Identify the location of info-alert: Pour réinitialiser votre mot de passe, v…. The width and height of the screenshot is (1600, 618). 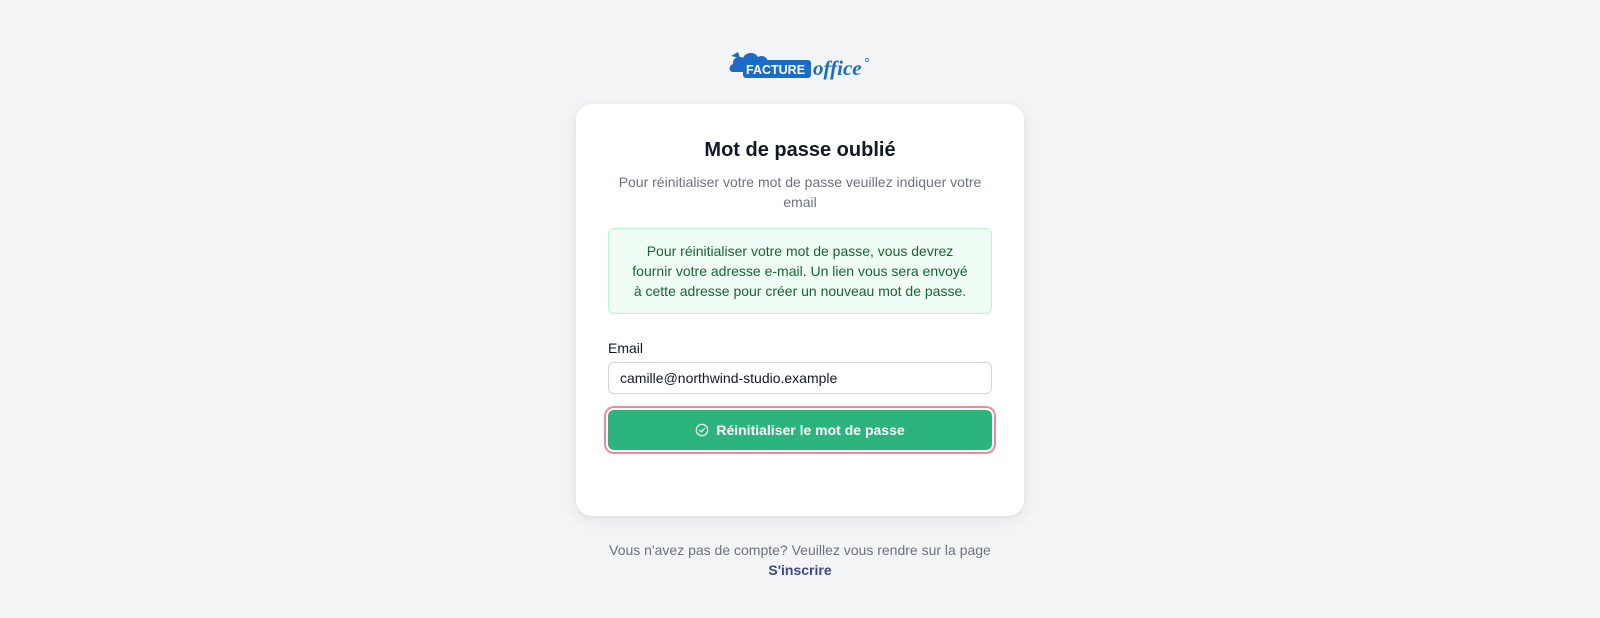
(800, 271).